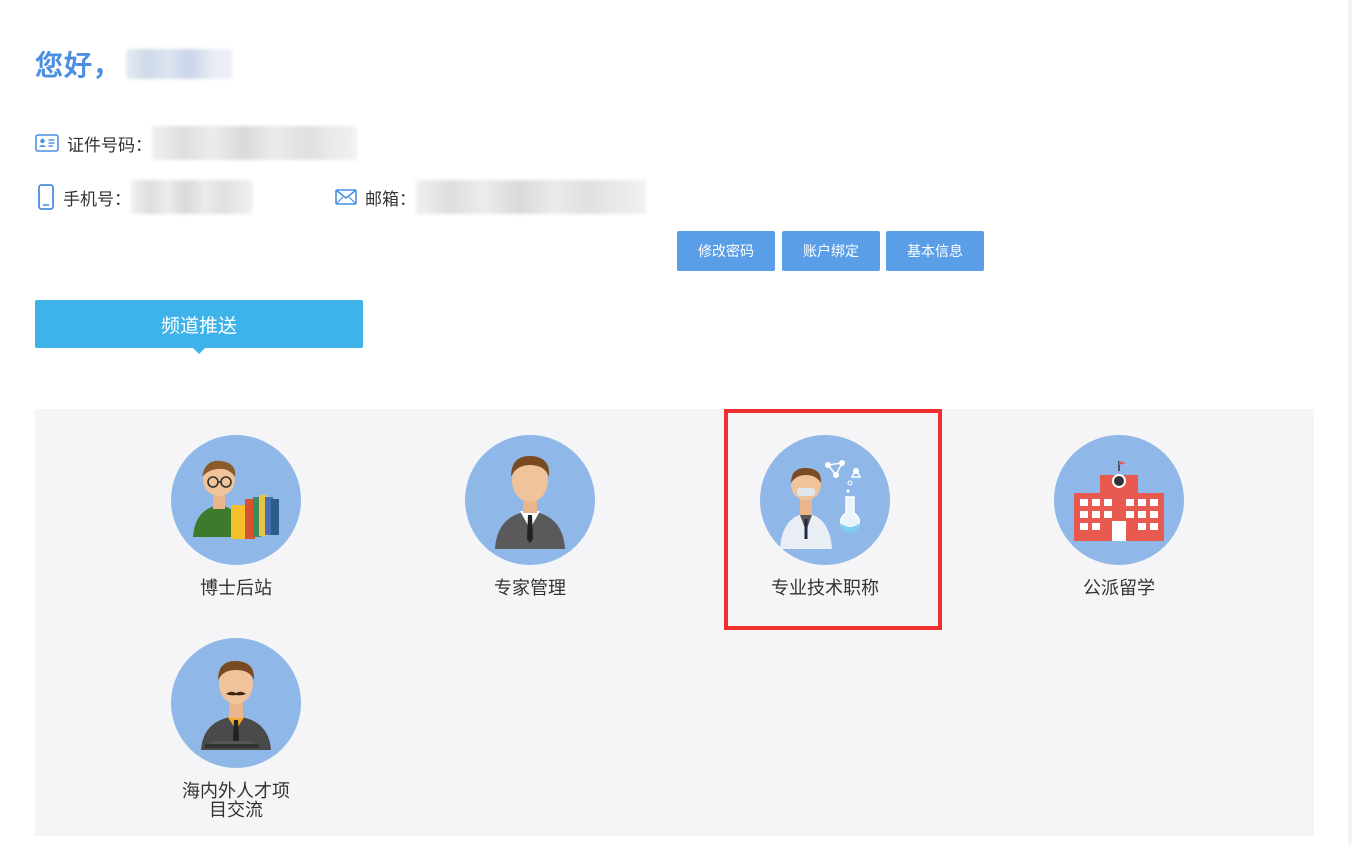  I want to click on scientist-lab-icon, so click(825, 500).